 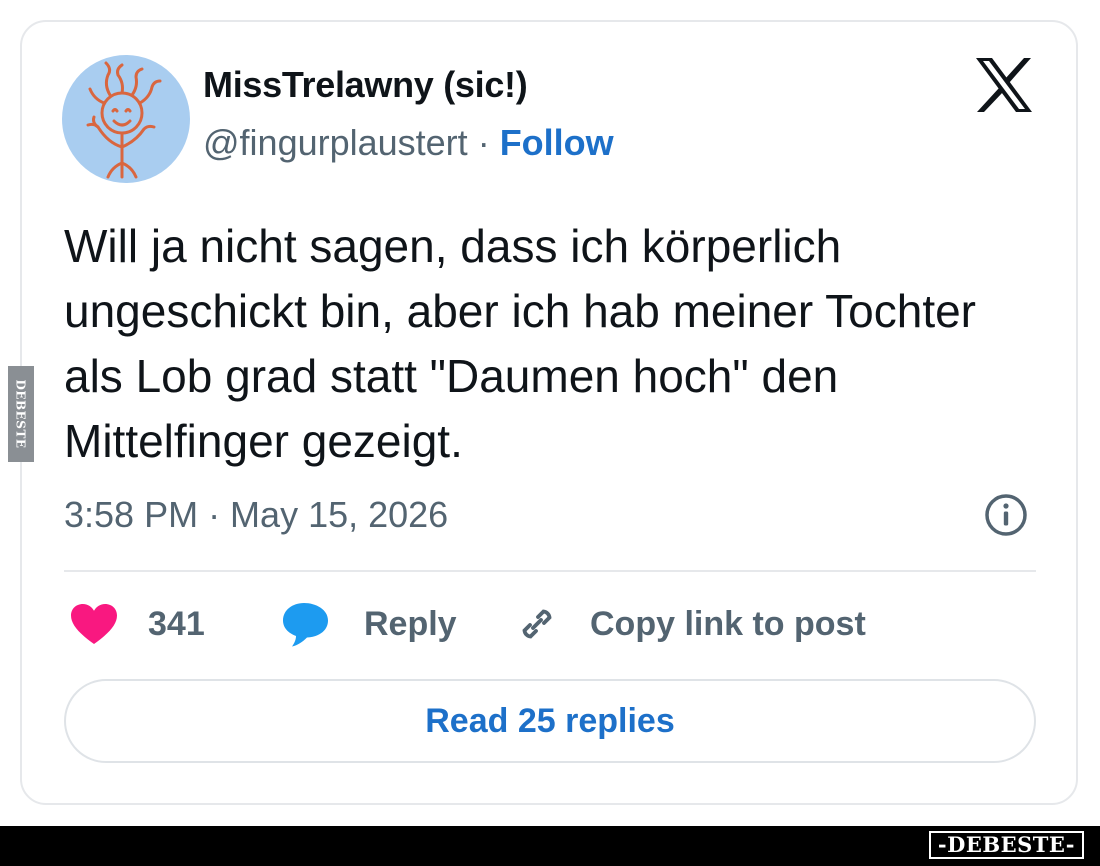 I want to click on link-icon, so click(x=537, y=624).